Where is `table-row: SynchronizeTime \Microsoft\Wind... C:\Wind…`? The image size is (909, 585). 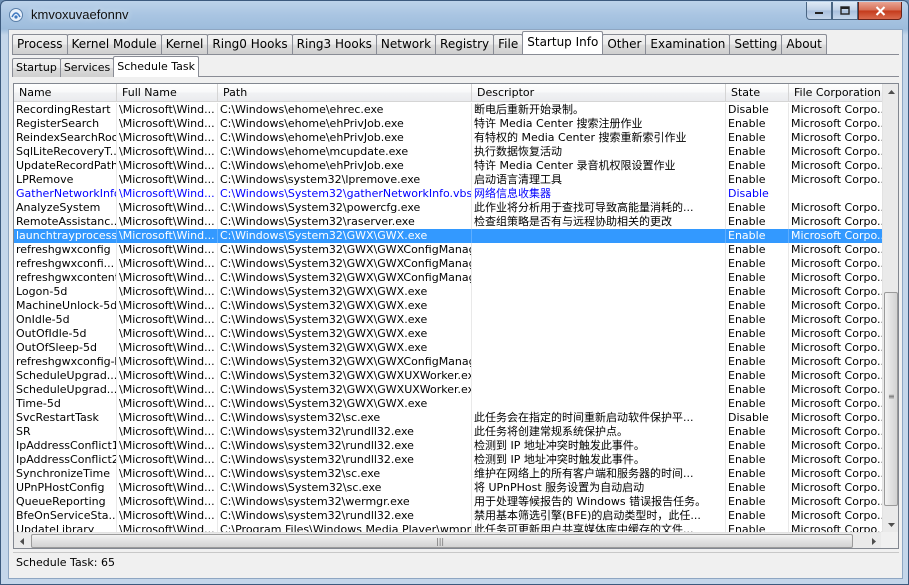
table-row: SynchronizeTime \Microsoft\Wind... C:\Wind… is located at coordinates (449, 474).